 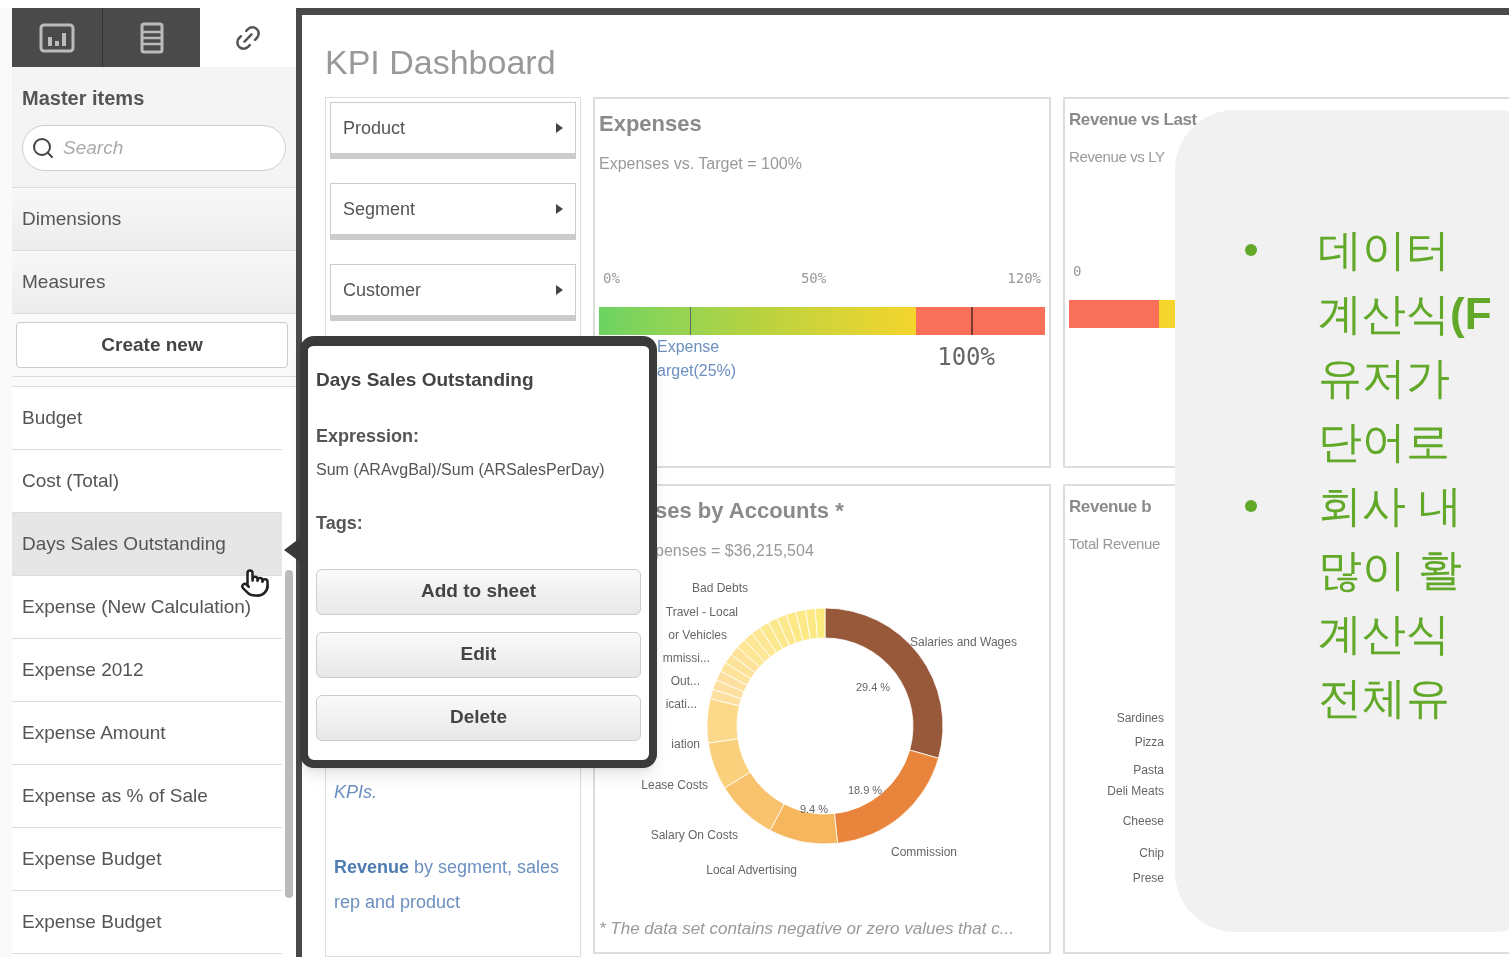 What do you see at coordinates (611, 278) in the screenshot?
I see `axis-tick: 0%` at bounding box center [611, 278].